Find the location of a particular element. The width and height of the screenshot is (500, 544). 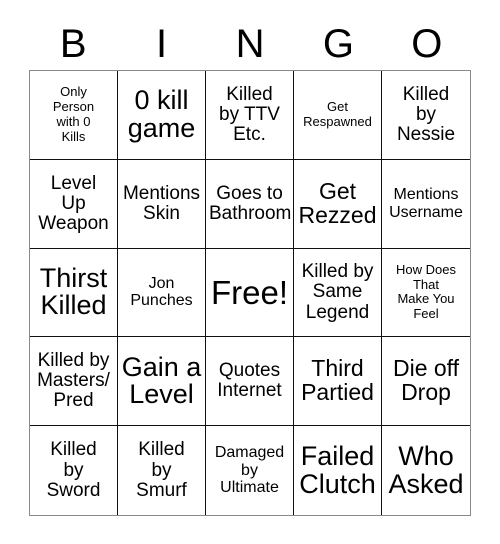

bingo-cell: Quotes Internet is located at coordinates (250, 382).